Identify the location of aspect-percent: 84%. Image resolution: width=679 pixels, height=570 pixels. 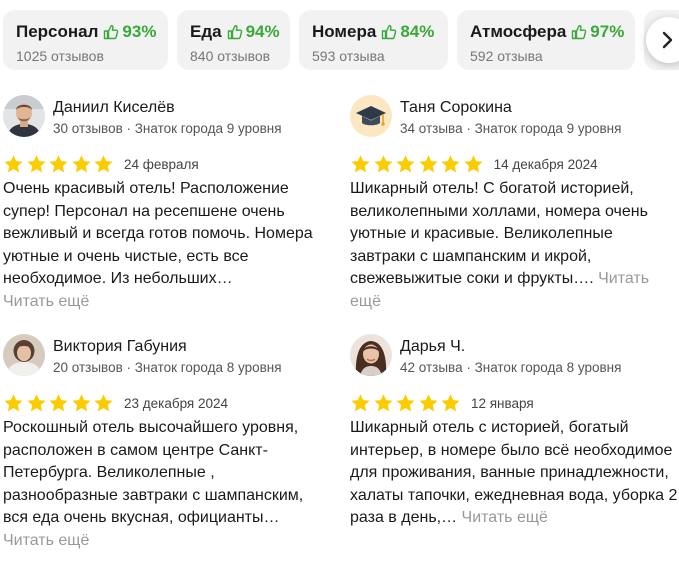
(417, 31).